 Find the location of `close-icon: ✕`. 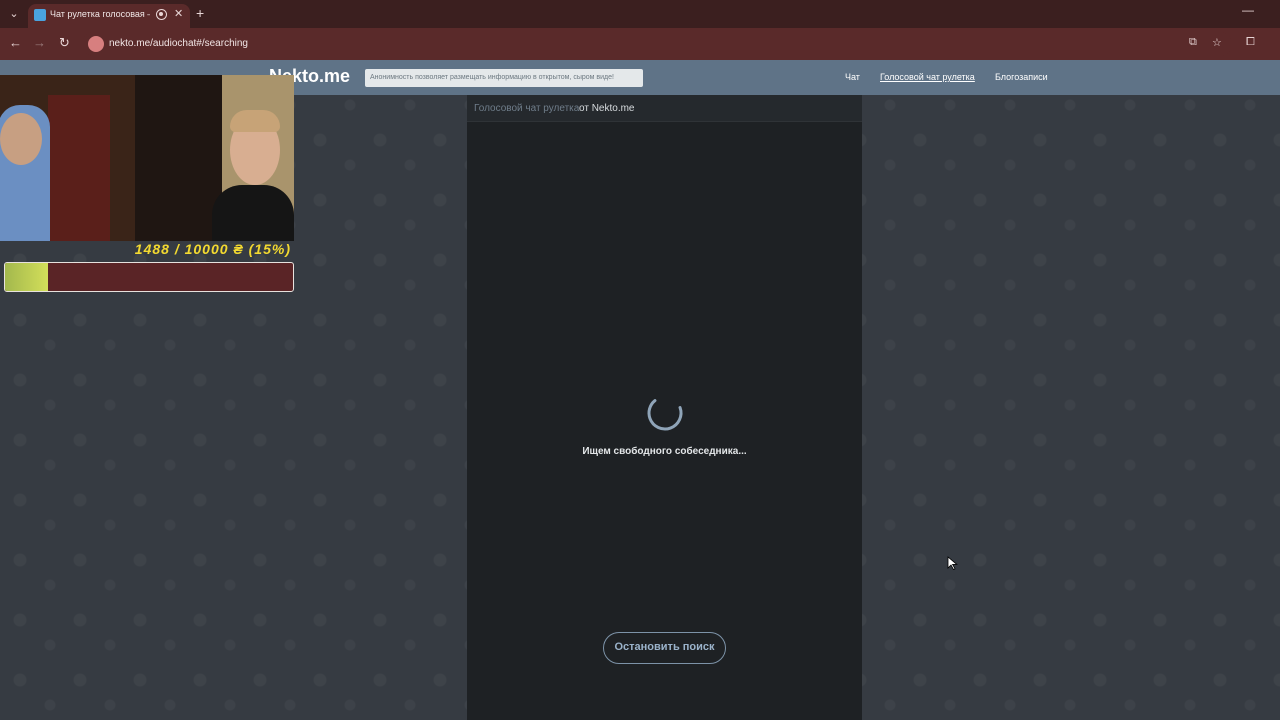

close-icon: ✕ is located at coordinates (178, 13).